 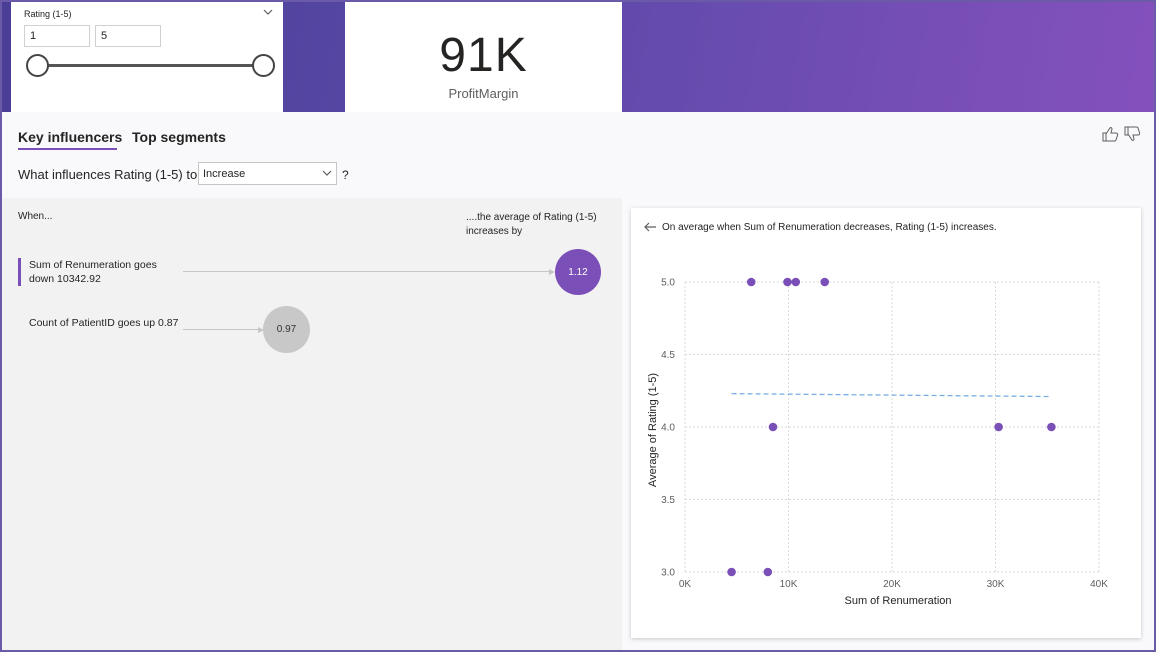 What do you see at coordinates (789, 584) in the screenshot?
I see `x-tick-label: 10K` at bounding box center [789, 584].